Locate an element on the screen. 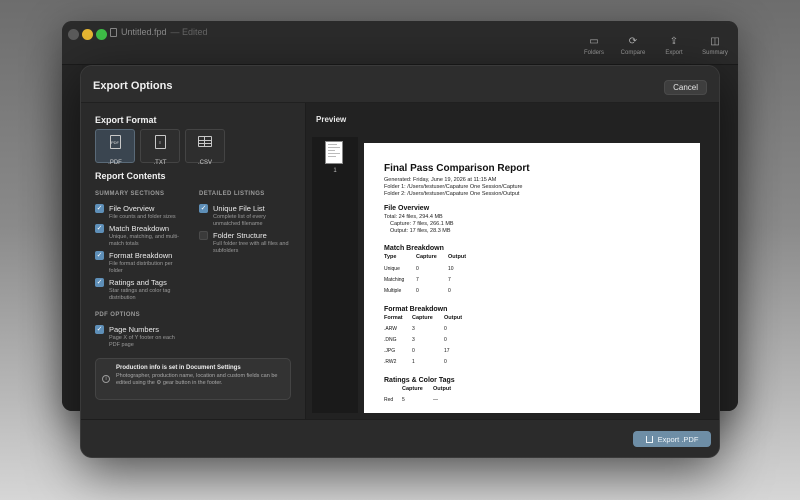 The image size is (800, 500). toolbar-summary-button: ◫ Summary is located at coordinates (715, 46).